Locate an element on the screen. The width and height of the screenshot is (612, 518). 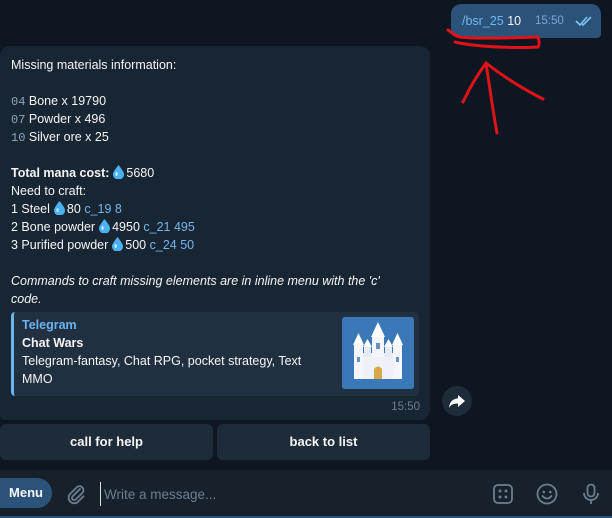
craft-mana: 500 is located at coordinates (136, 245).